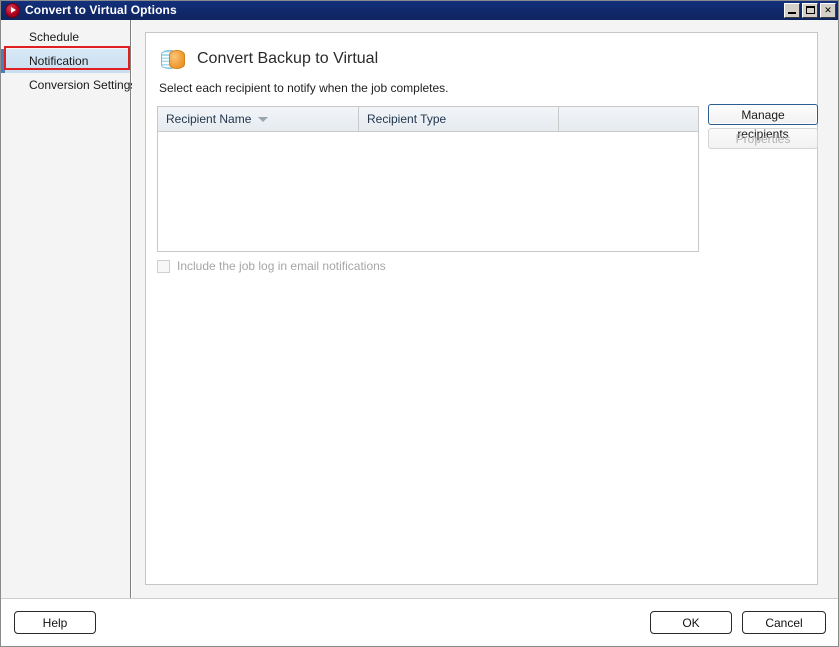  I want to click on column-header-label: Recipient Name, so click(209, 119).